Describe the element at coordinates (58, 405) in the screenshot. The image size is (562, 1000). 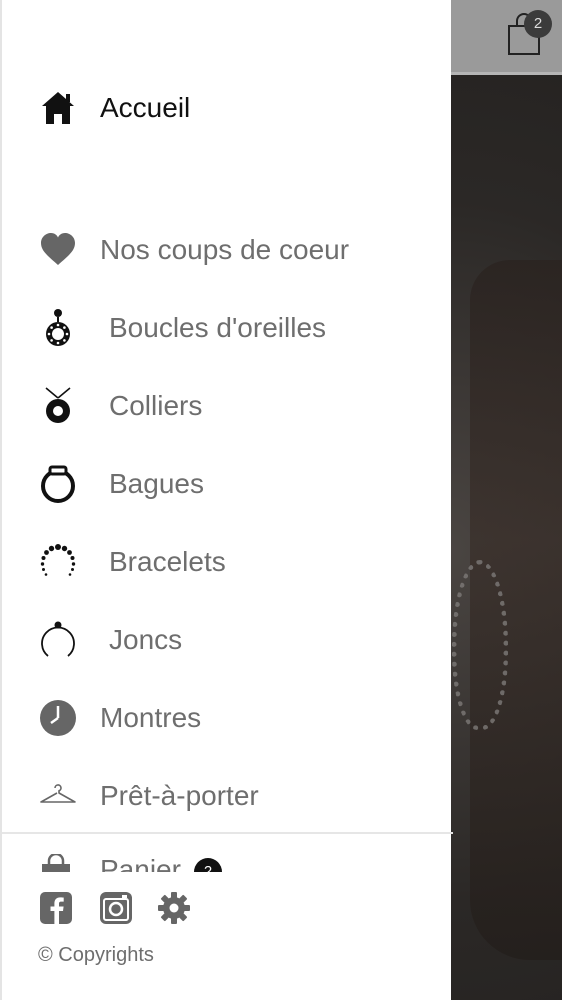
I see `necklace-icon` at that location.